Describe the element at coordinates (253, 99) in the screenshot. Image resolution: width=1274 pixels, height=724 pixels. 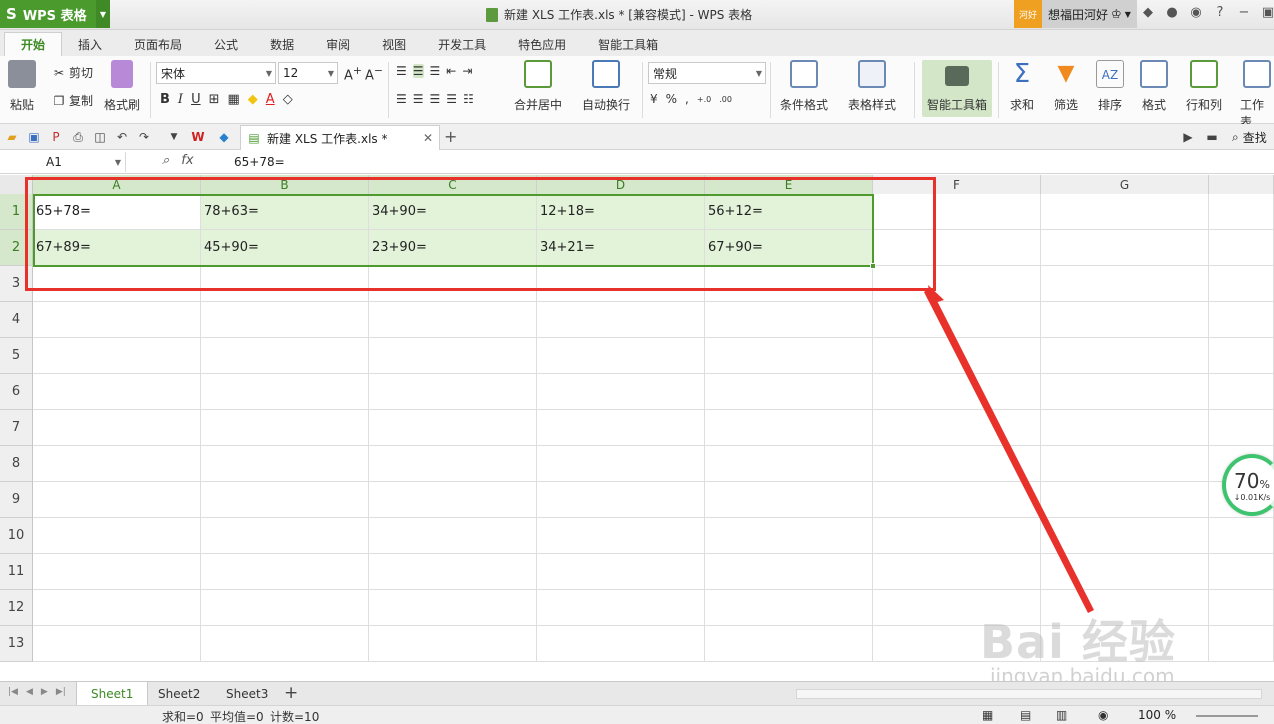
I see `fill-color-icon: ◆` at that location.